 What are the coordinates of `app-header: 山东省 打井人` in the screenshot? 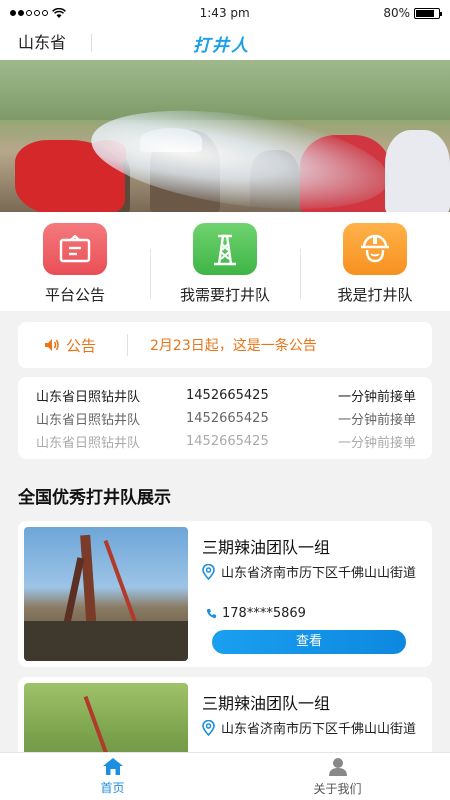 It's located at (225, 43).